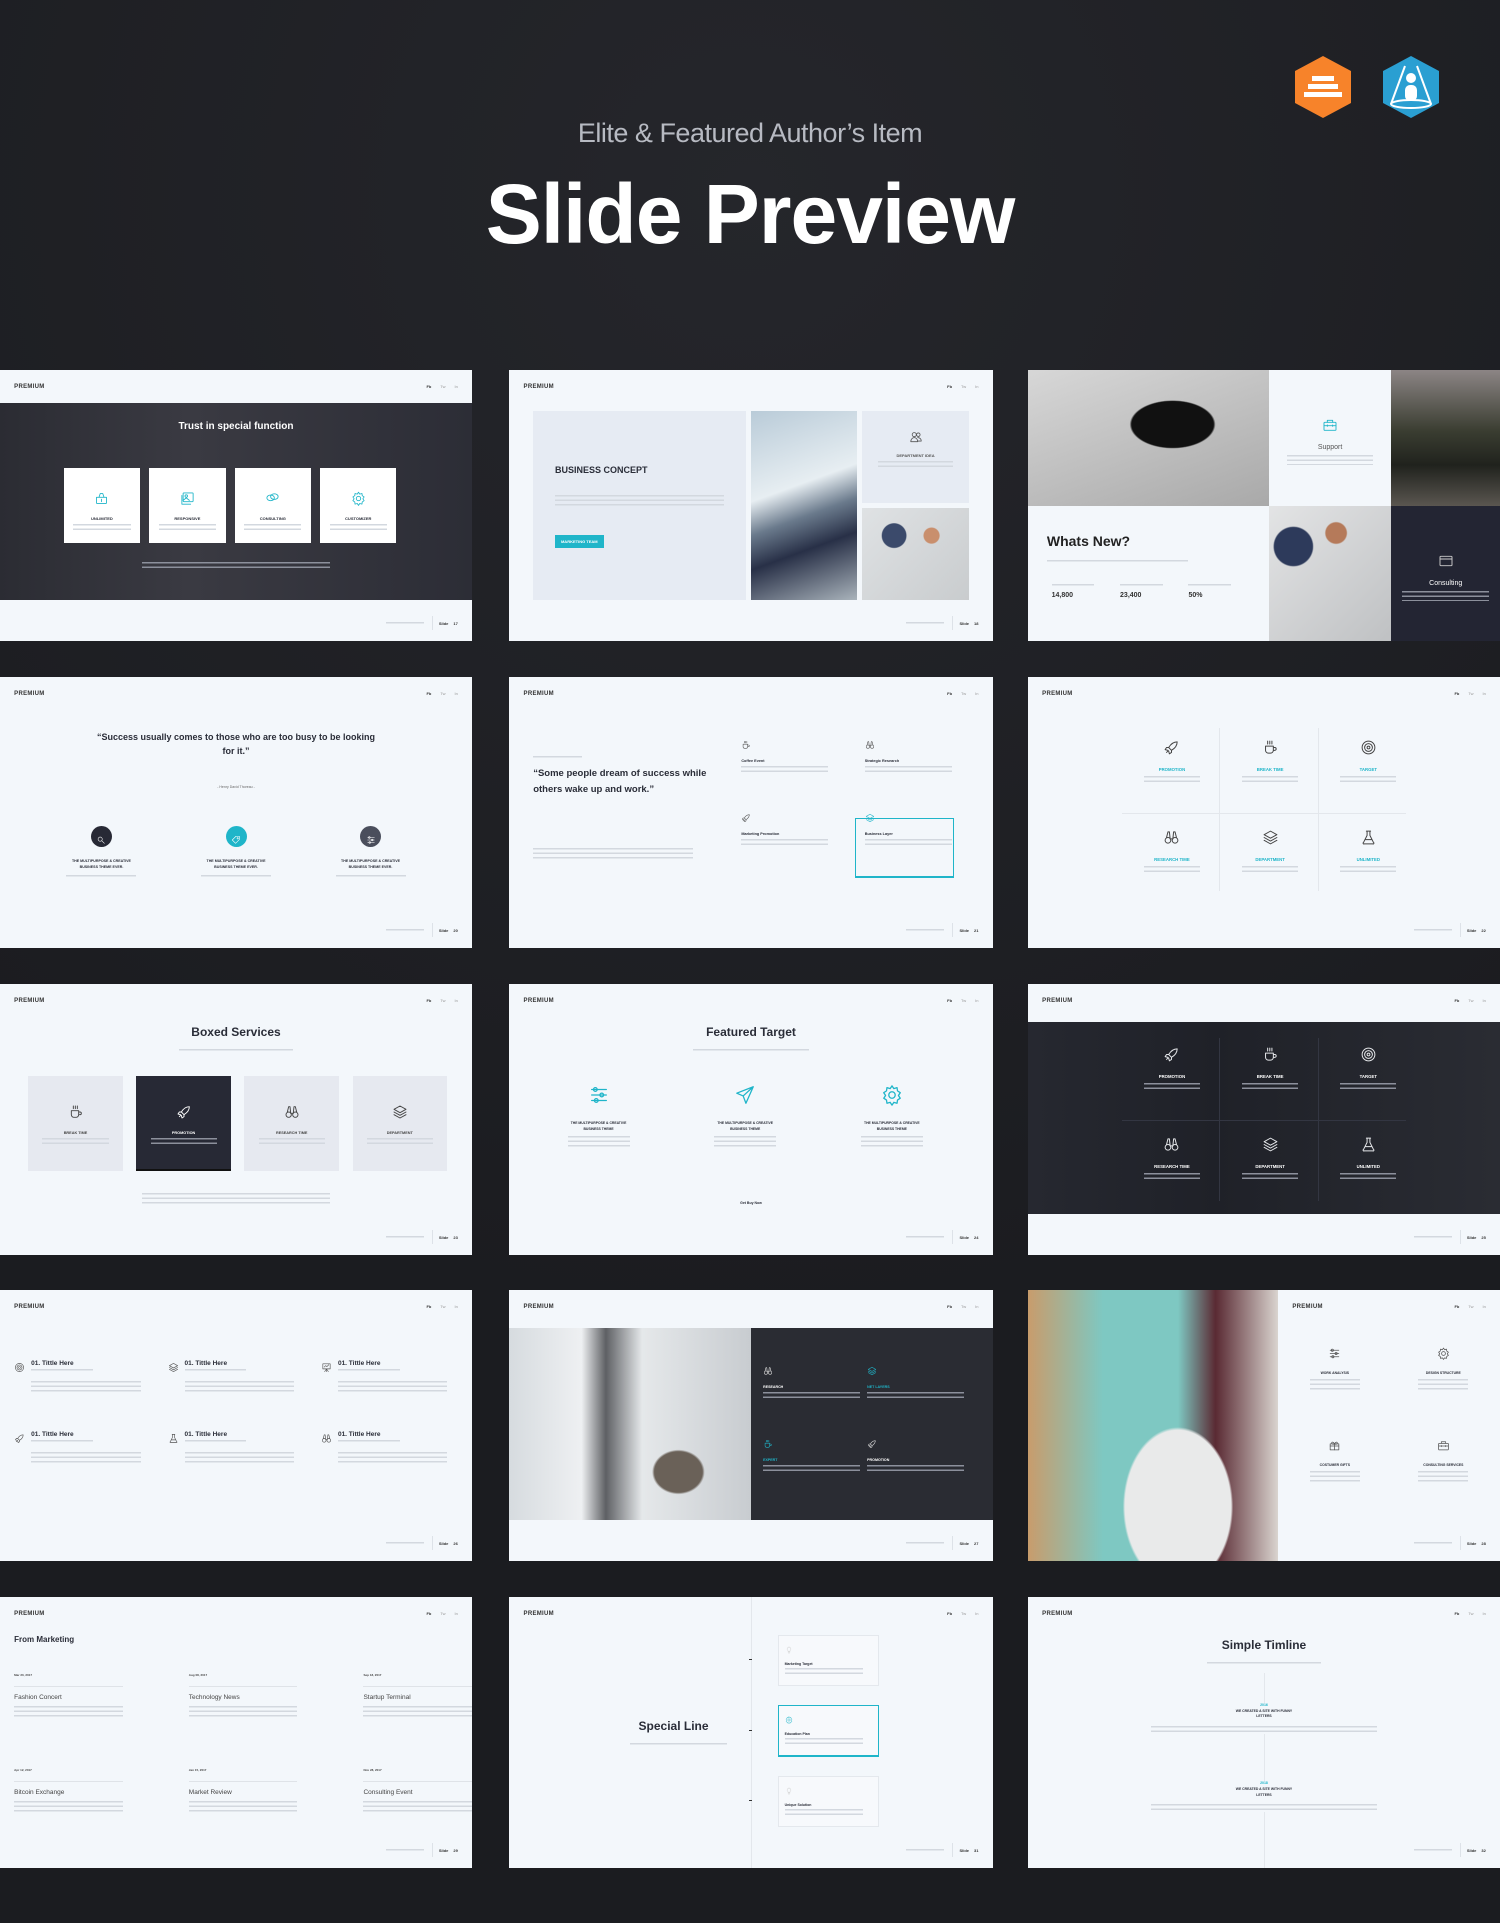 Image resolution: width=1500 pixels, height=1923 pixels. What do you see at coordinates (243, 1790) in the screenshot?
I see `blog-post: Jan 15, 2017 Market Review` at bounding box center [243, 1790].